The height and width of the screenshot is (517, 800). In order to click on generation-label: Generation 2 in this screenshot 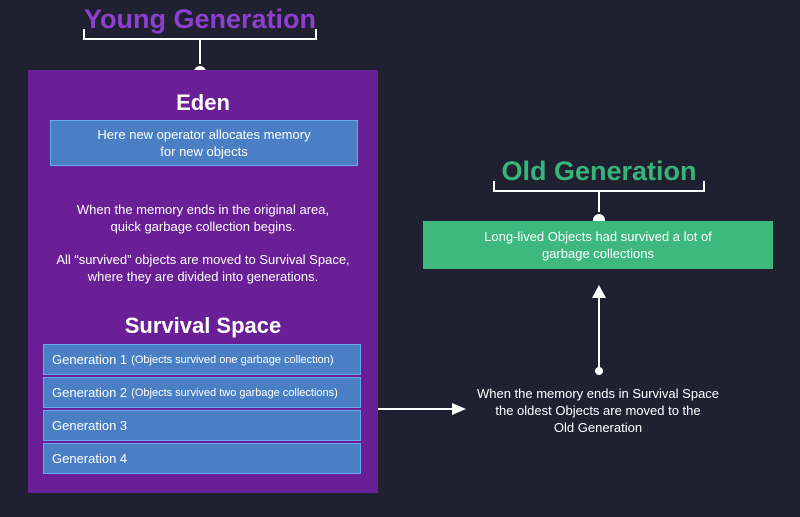, I will do `click(90, 392)`.